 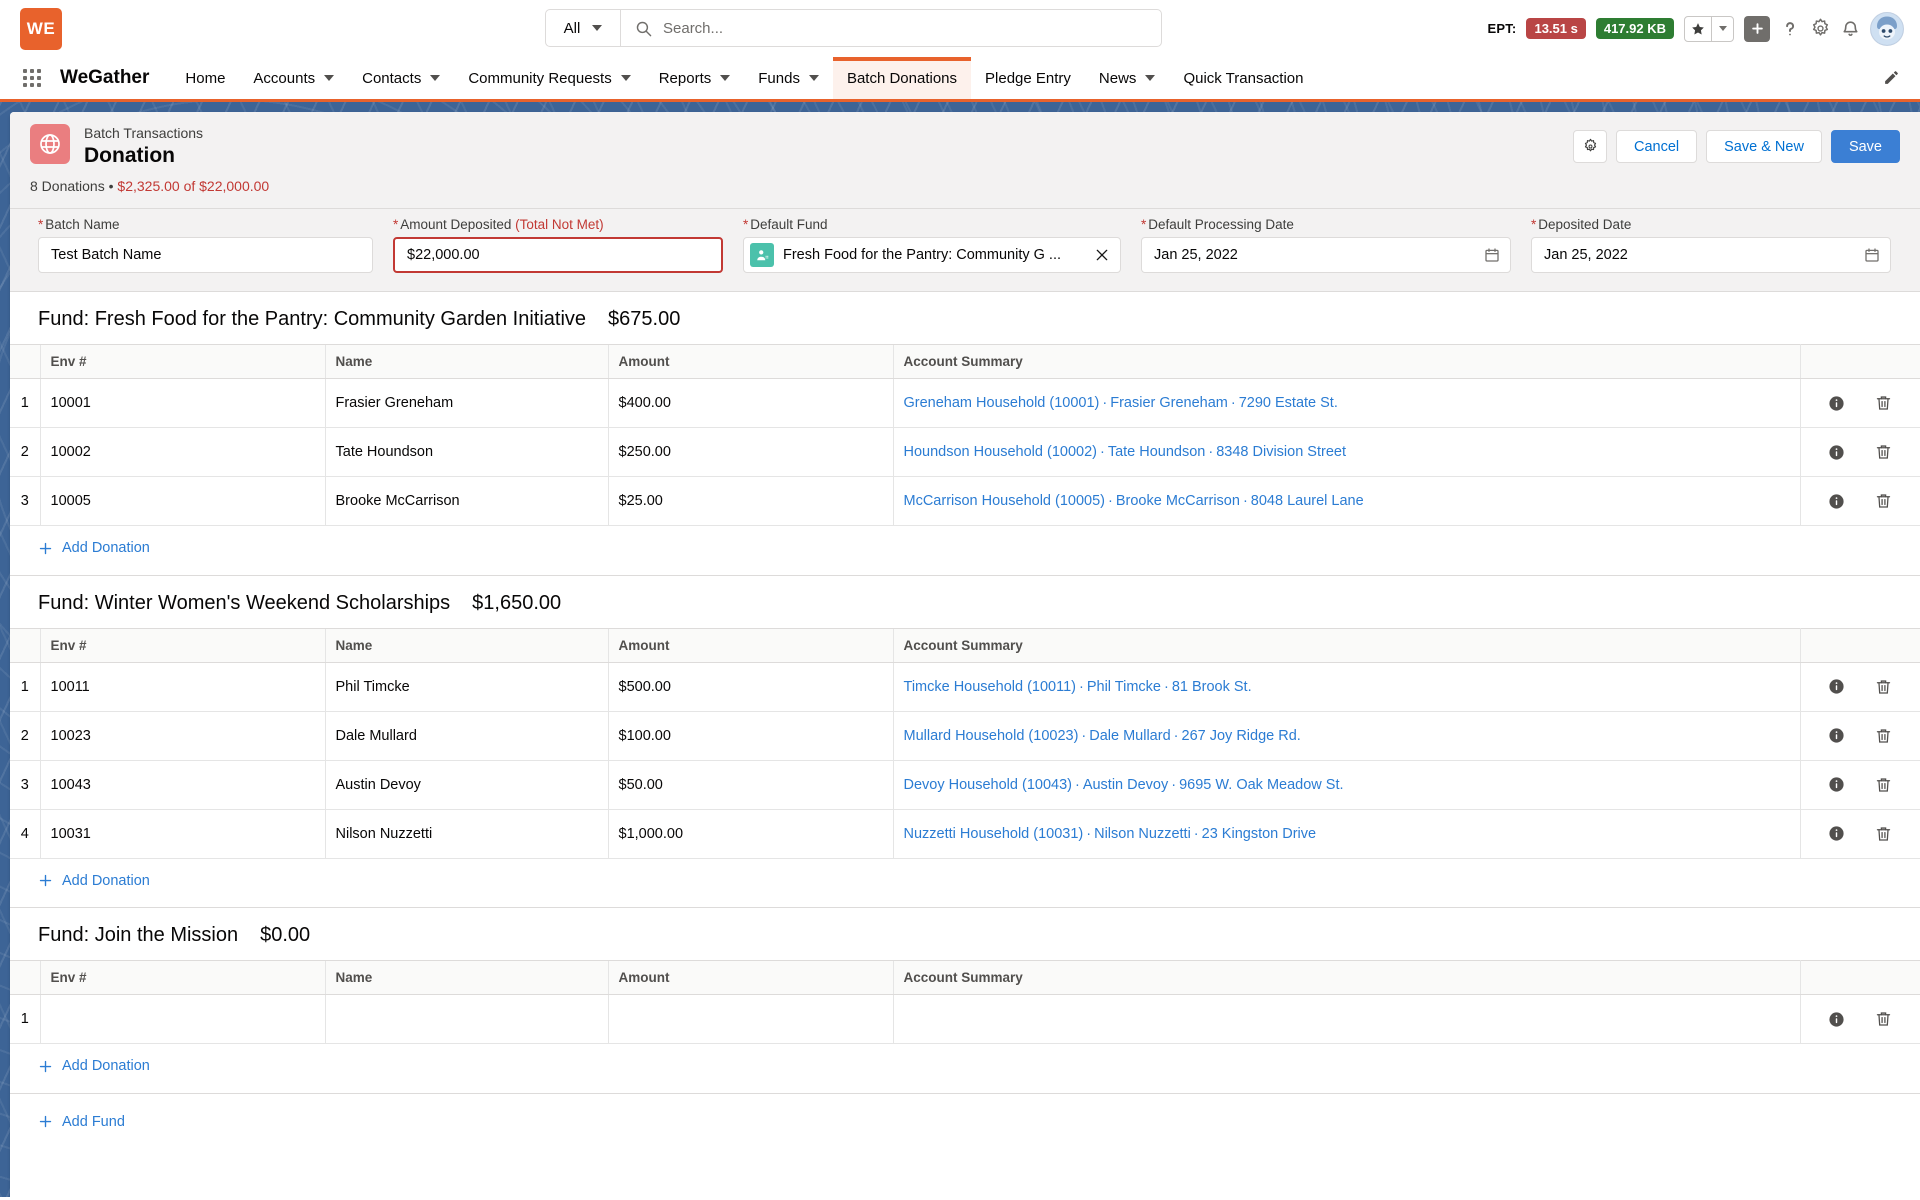 I want to click on nav-item-funds: Funds, so click(x=788, y=78).